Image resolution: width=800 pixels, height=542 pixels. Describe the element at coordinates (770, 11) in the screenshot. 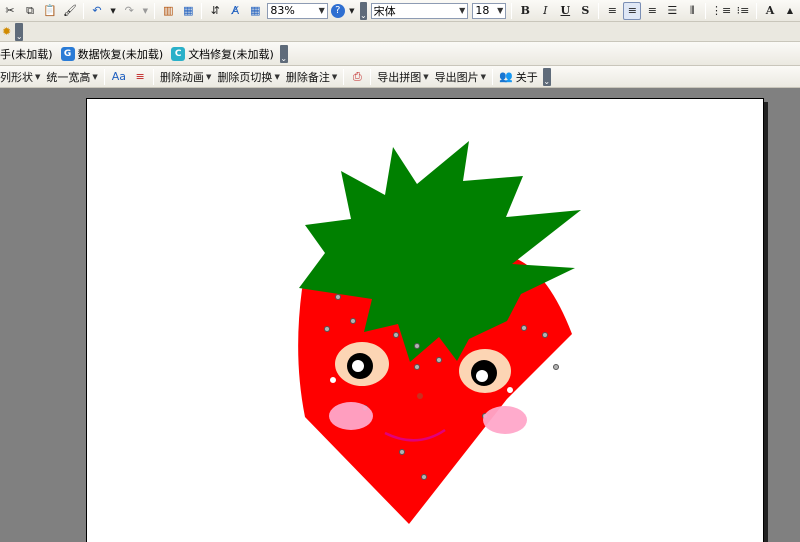

I see `grow-font-button: A` at that location.